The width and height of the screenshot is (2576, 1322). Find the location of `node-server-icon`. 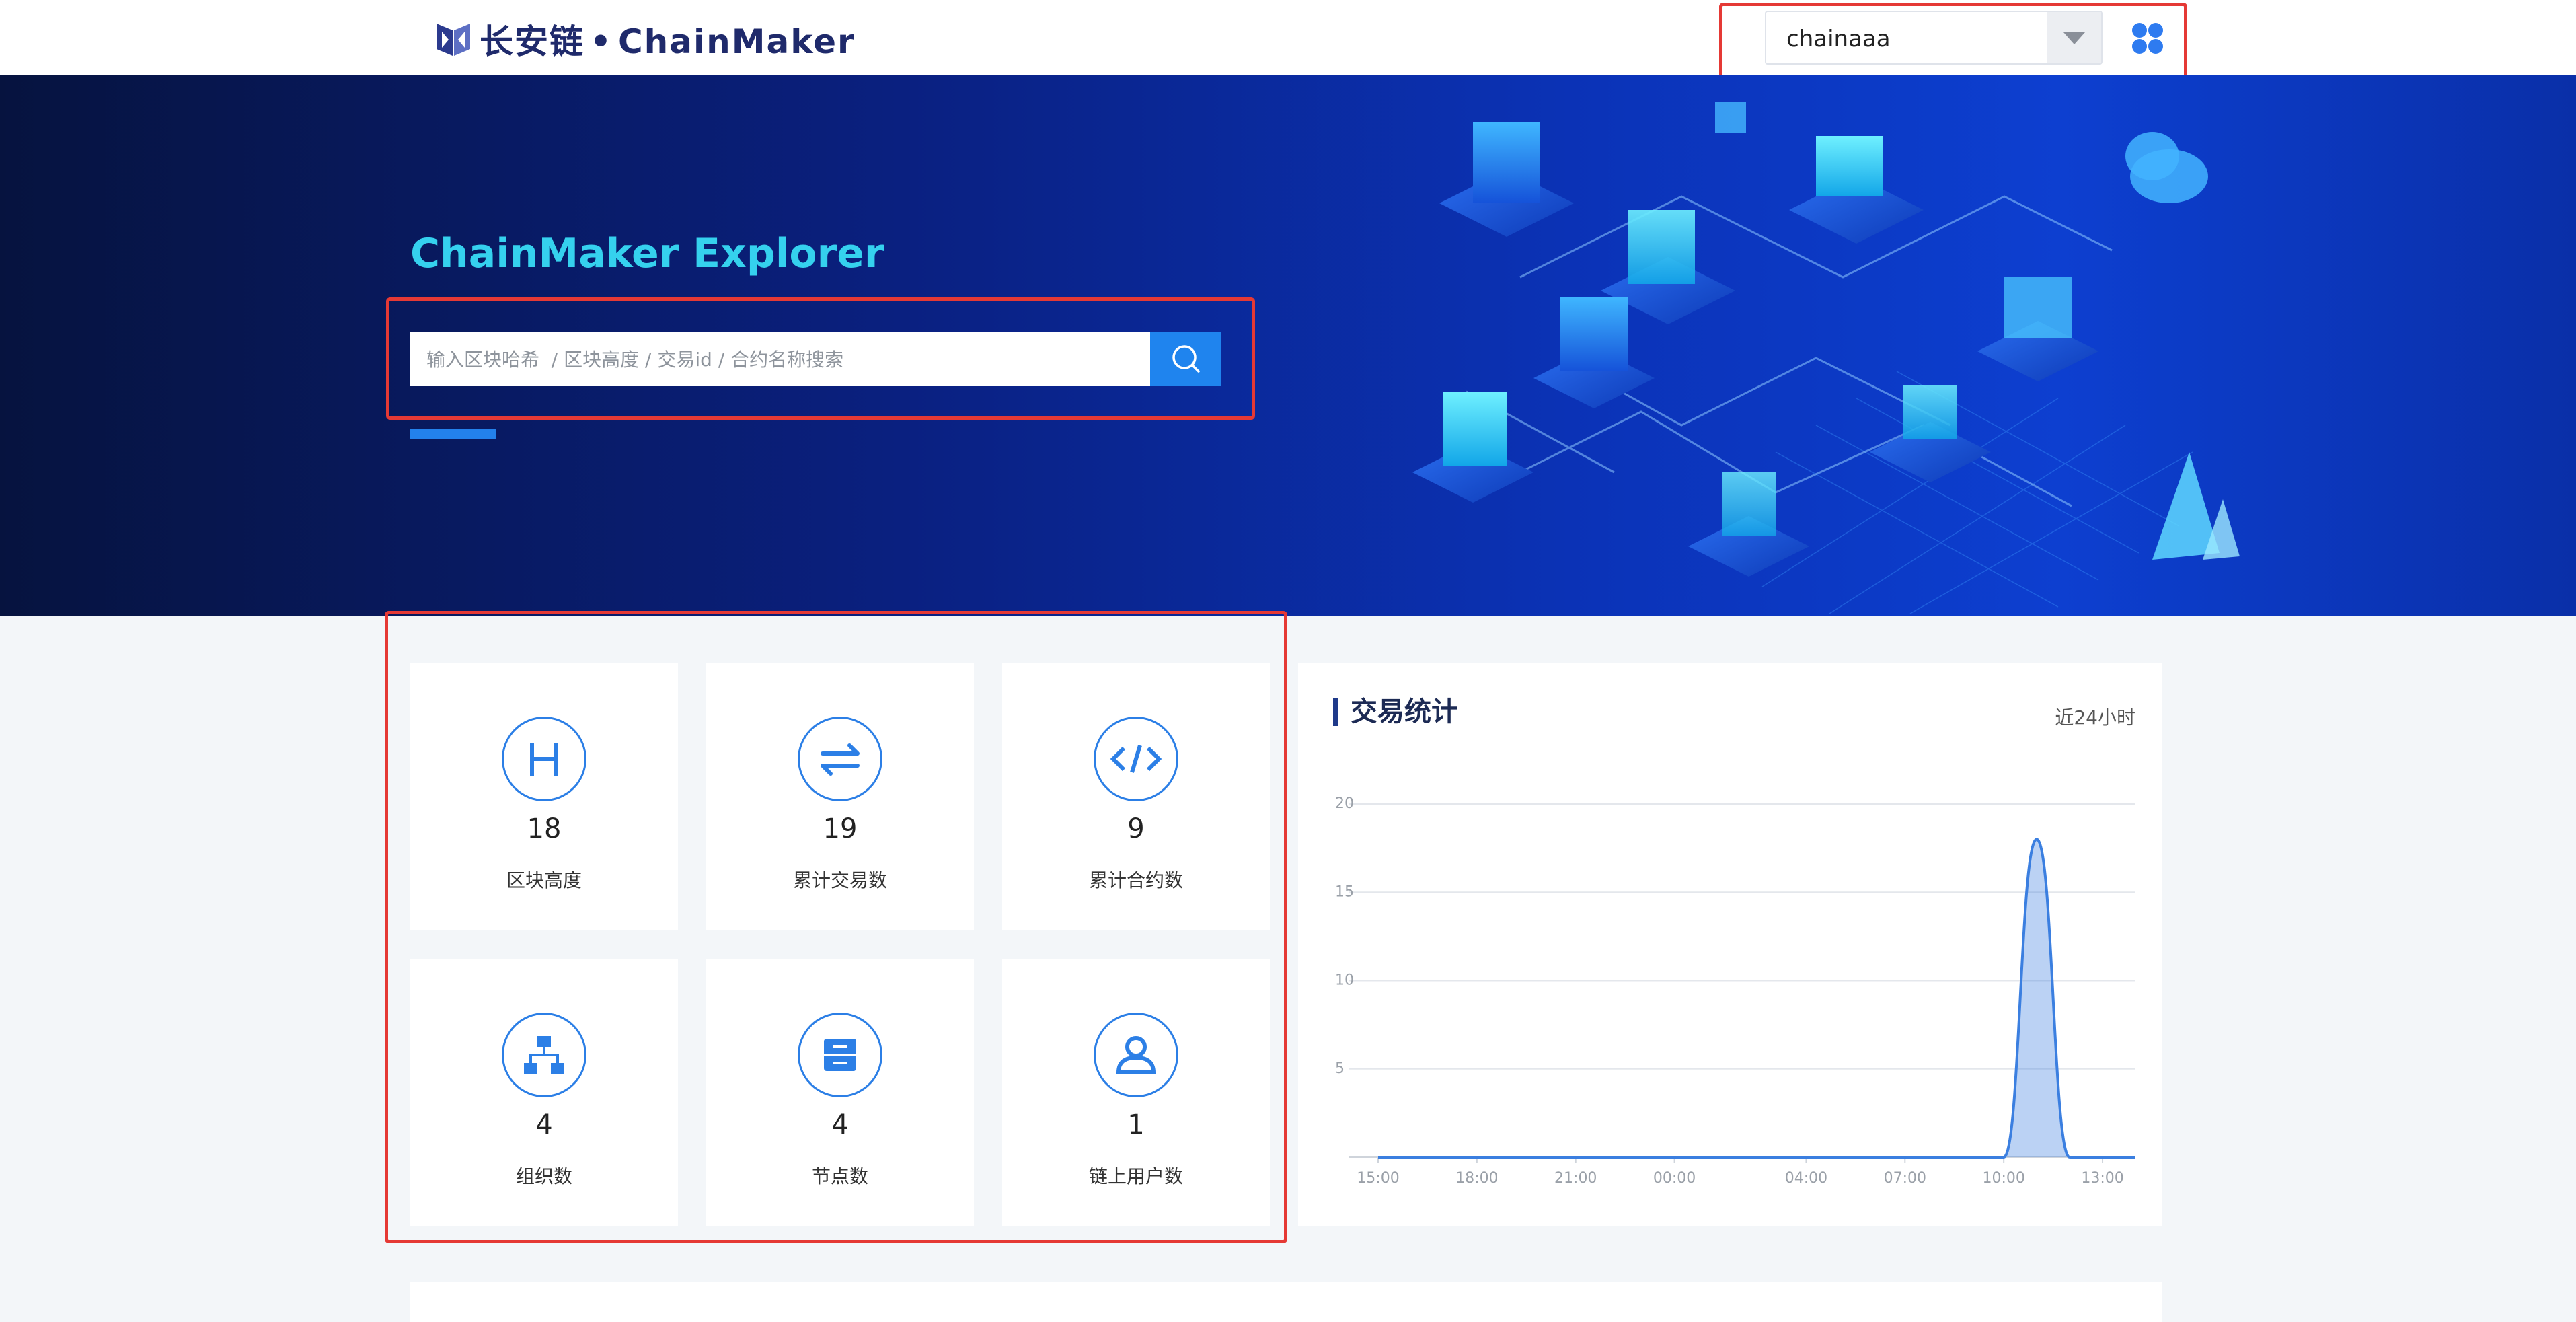

node-server-icon is located at coordinates (840, 1055).